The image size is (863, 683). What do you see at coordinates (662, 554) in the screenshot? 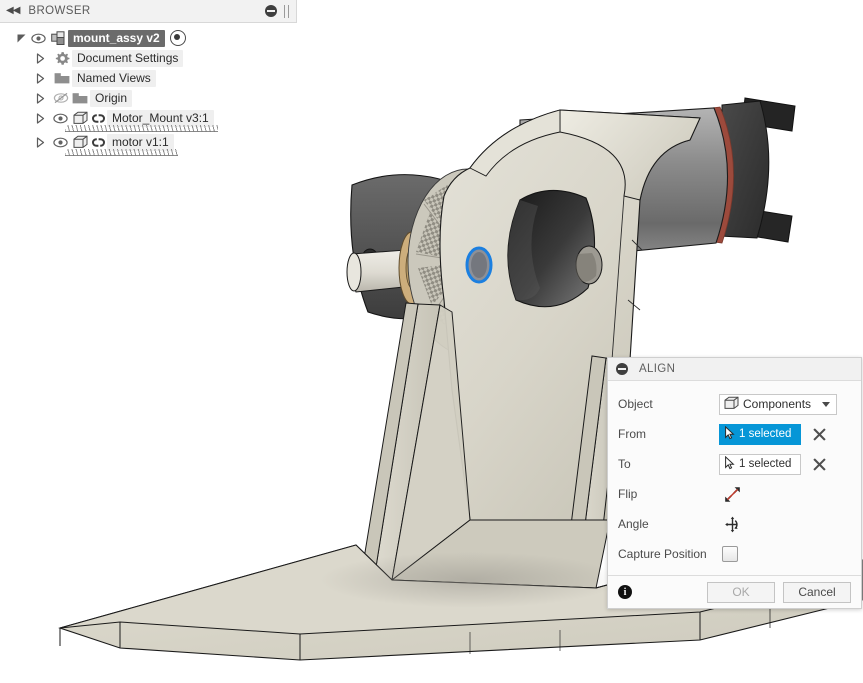
I see `capture-position-label: Capture Position` at bounding box center [662, 554].